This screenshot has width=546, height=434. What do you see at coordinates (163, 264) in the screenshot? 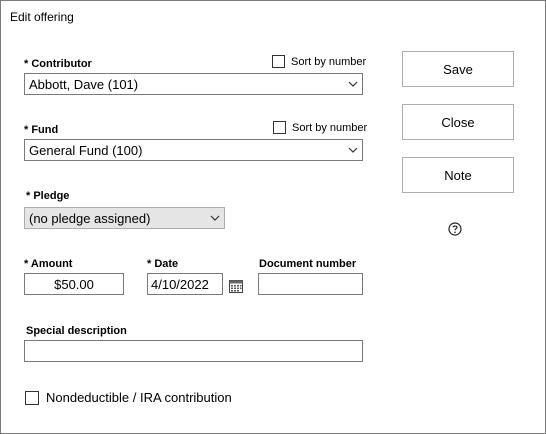
I see `date-label: * Date` at bounding box center [163, 264].